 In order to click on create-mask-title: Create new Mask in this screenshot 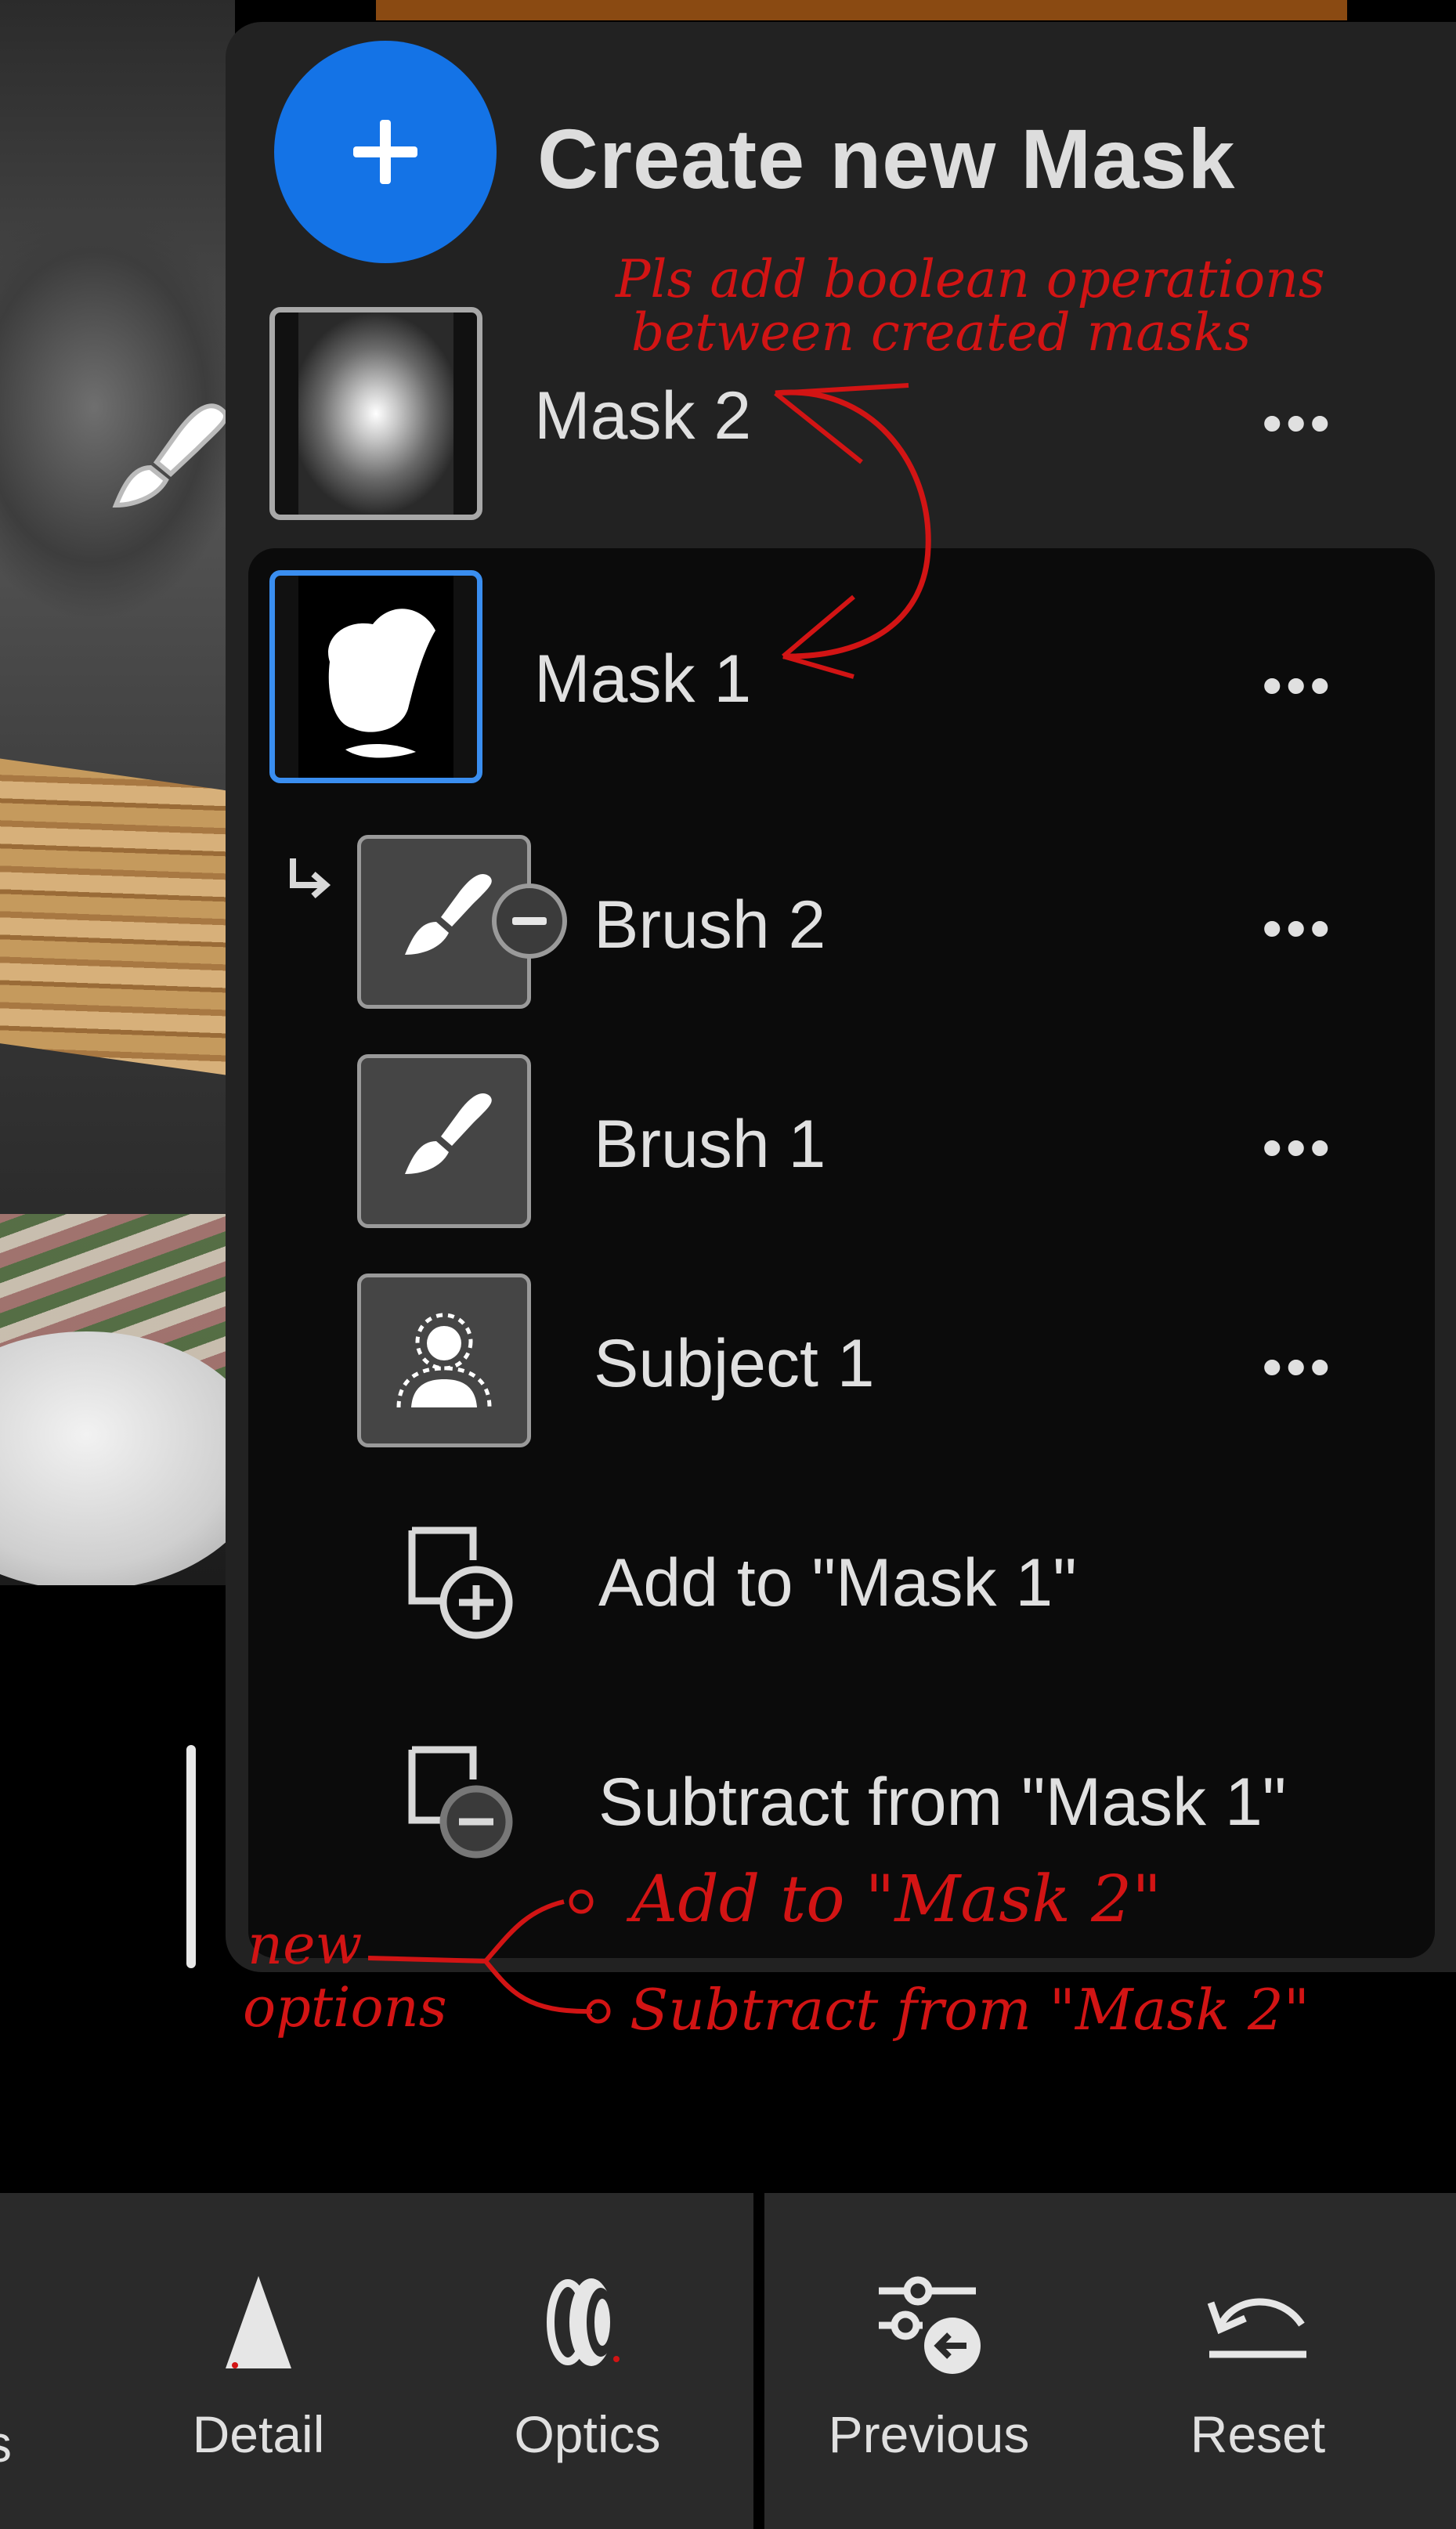, I will do `click(886, 159)`.